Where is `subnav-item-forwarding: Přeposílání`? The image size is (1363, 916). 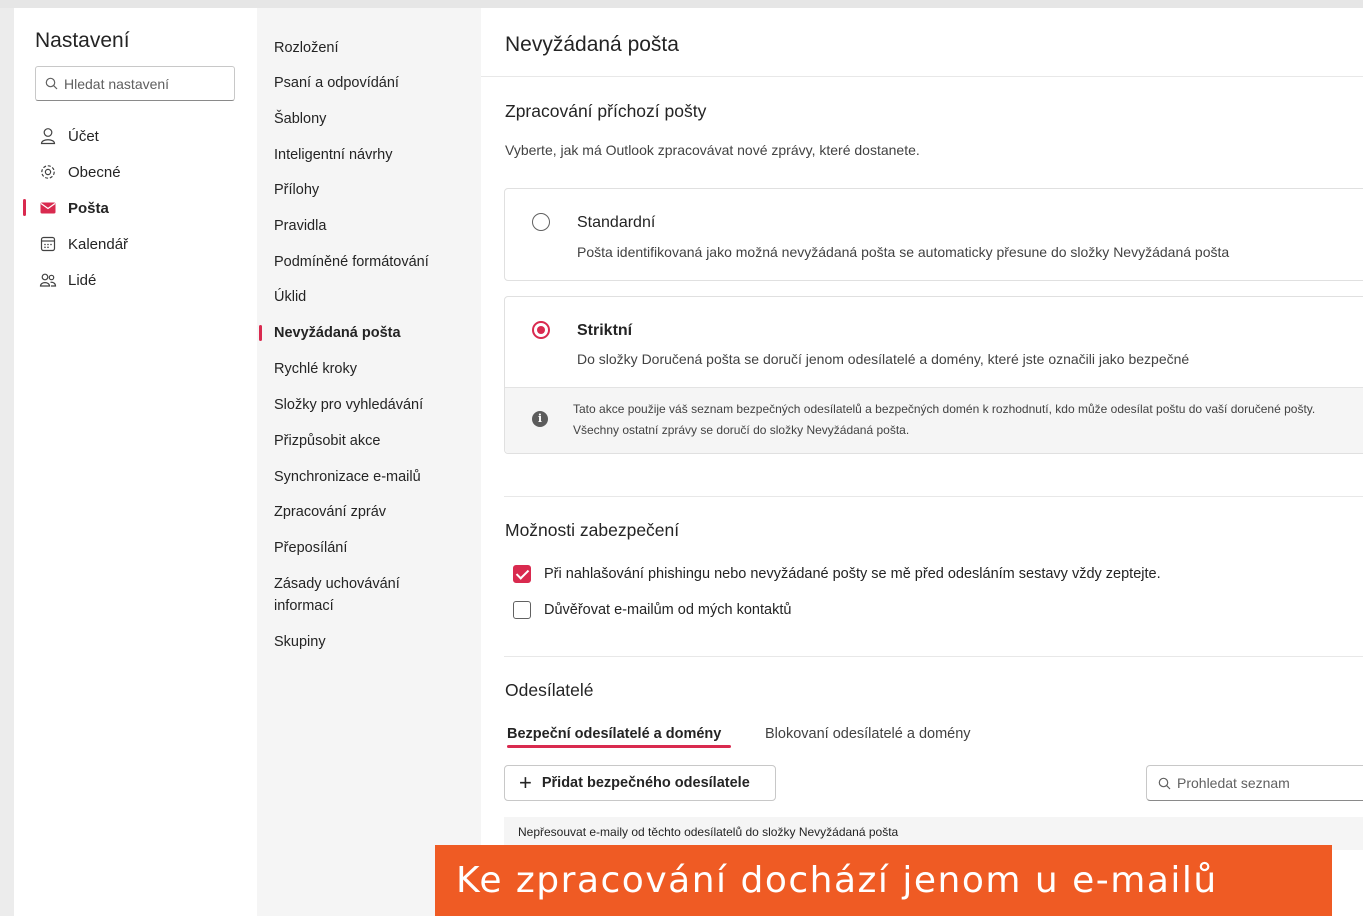
subnav-item-forwarding: Přeposílání is located at coordinates (309, 548).